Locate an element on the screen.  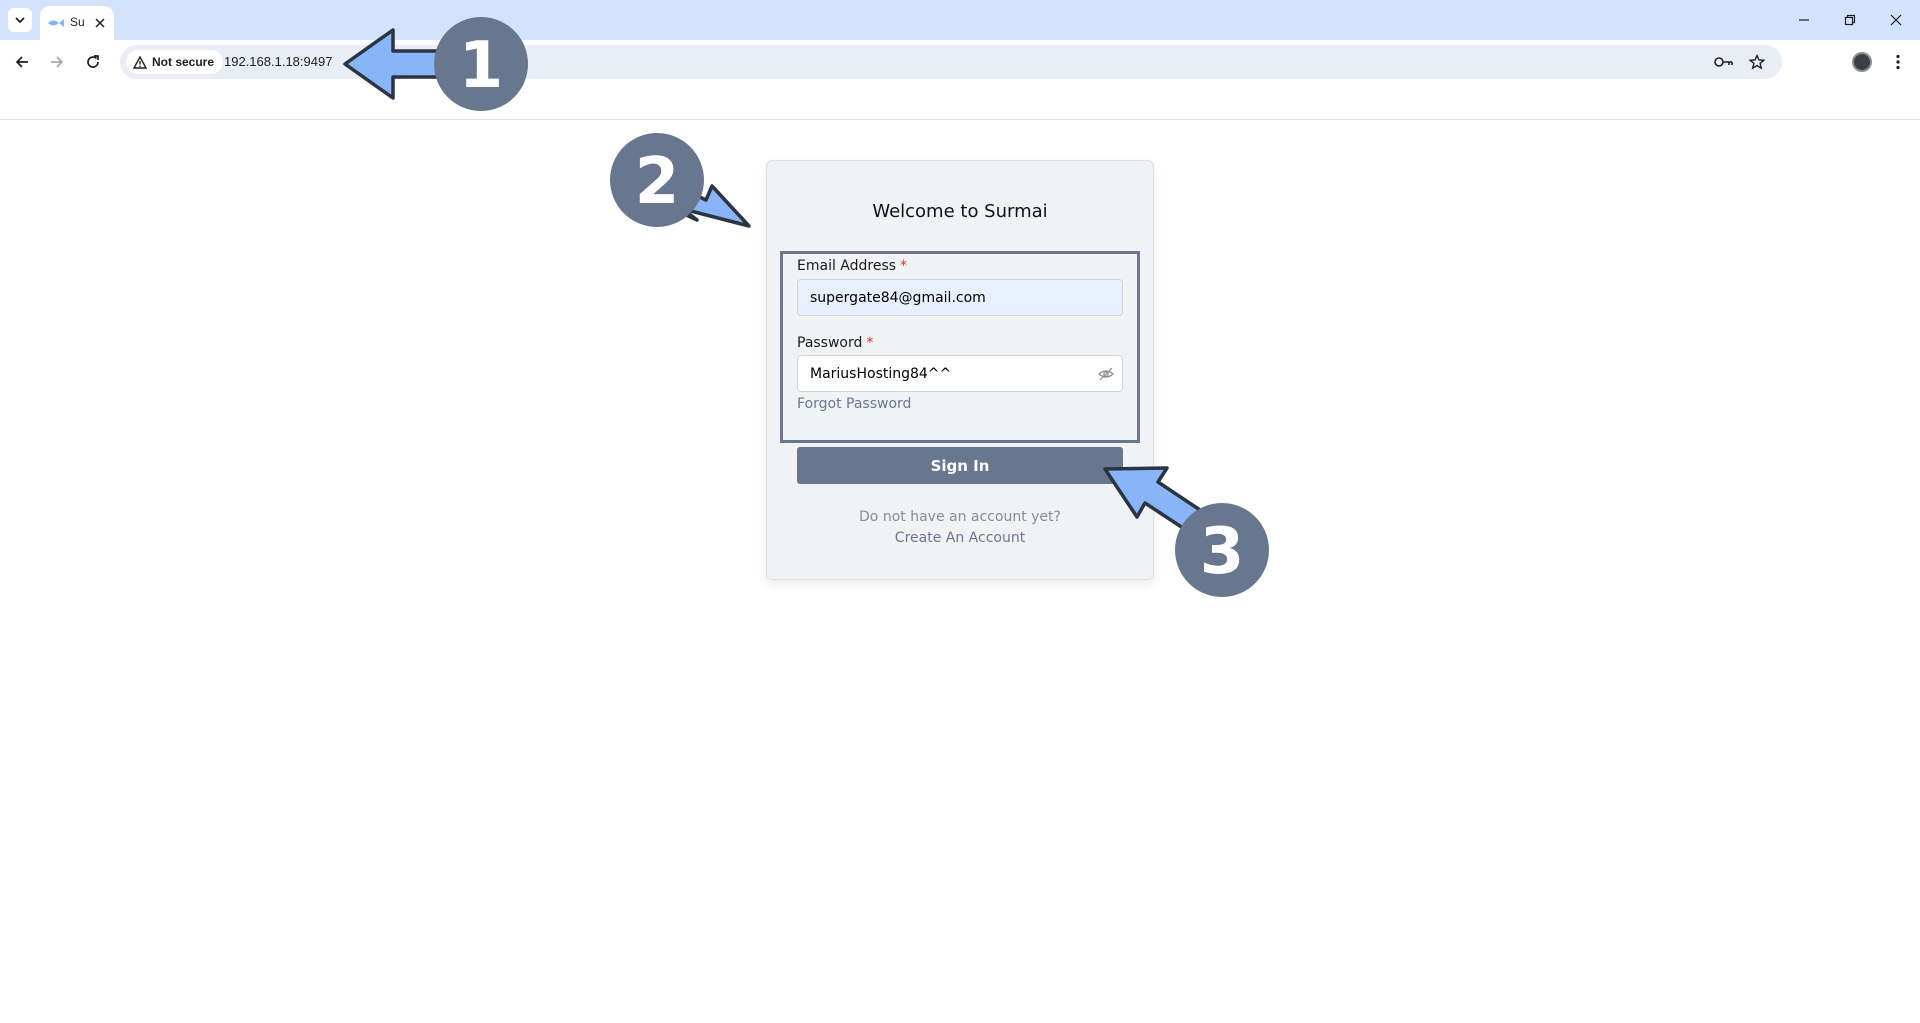
arrow-left-icon is located at coordinates (21, 62).